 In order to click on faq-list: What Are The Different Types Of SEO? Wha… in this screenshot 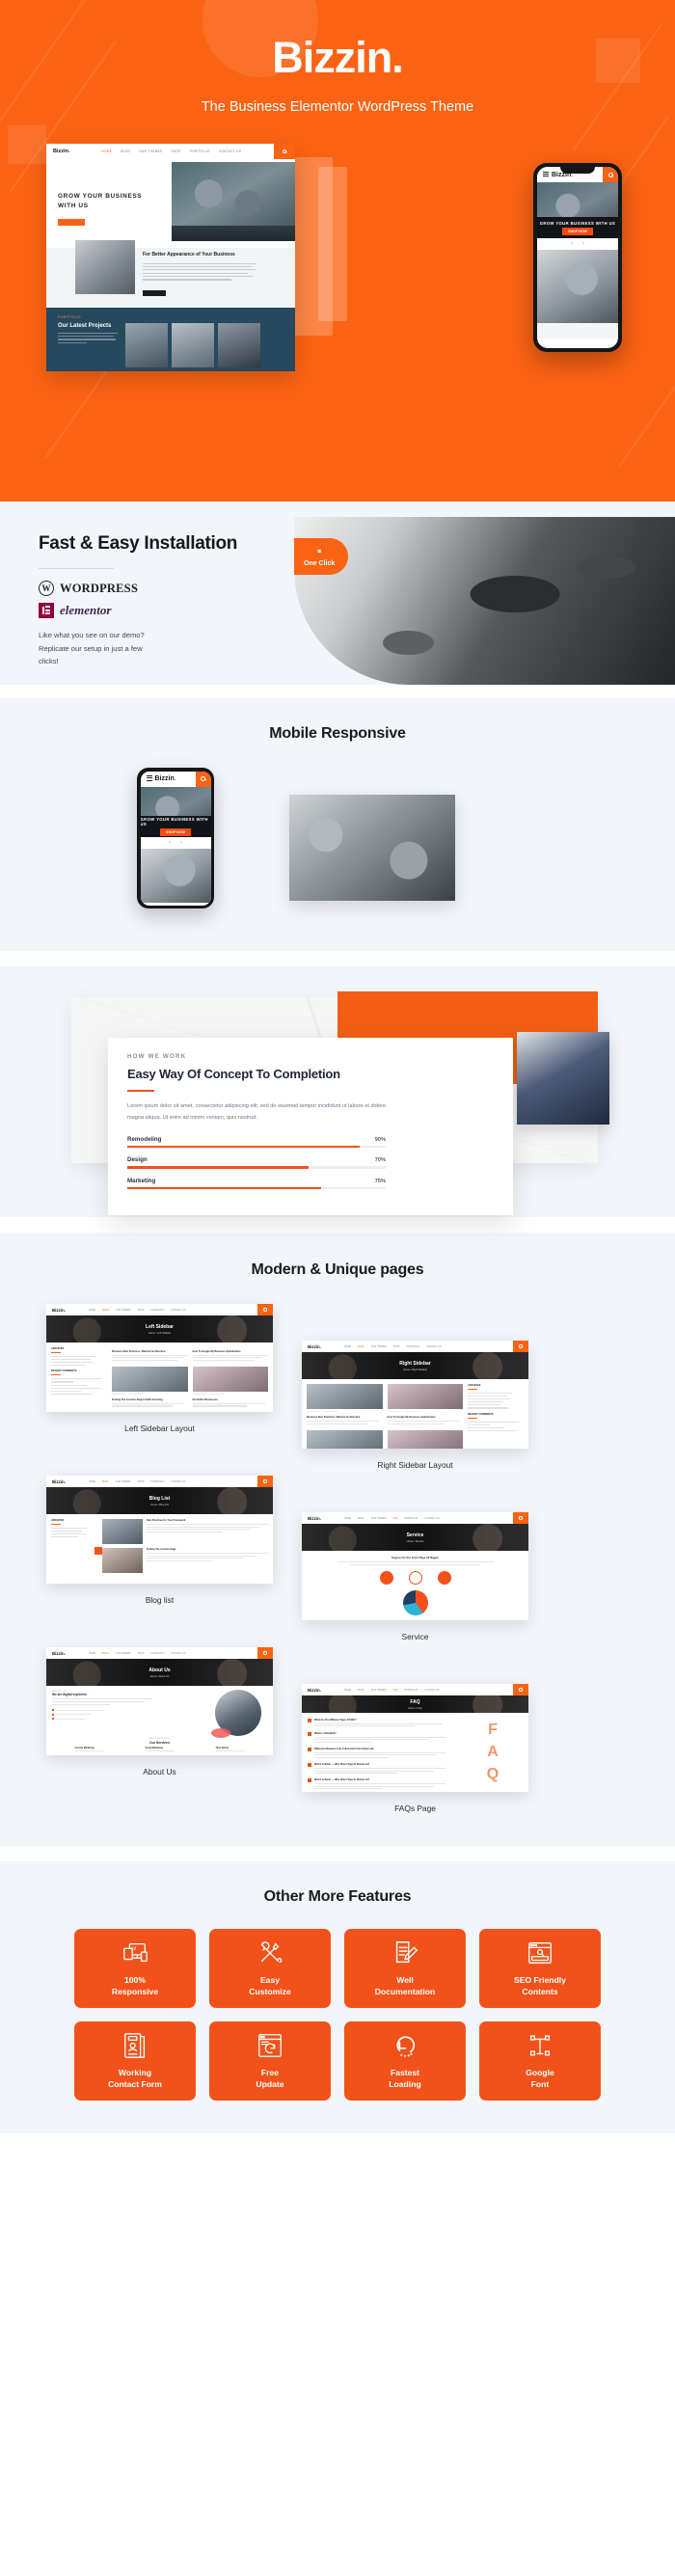, I will do `click(382, 1754)`.